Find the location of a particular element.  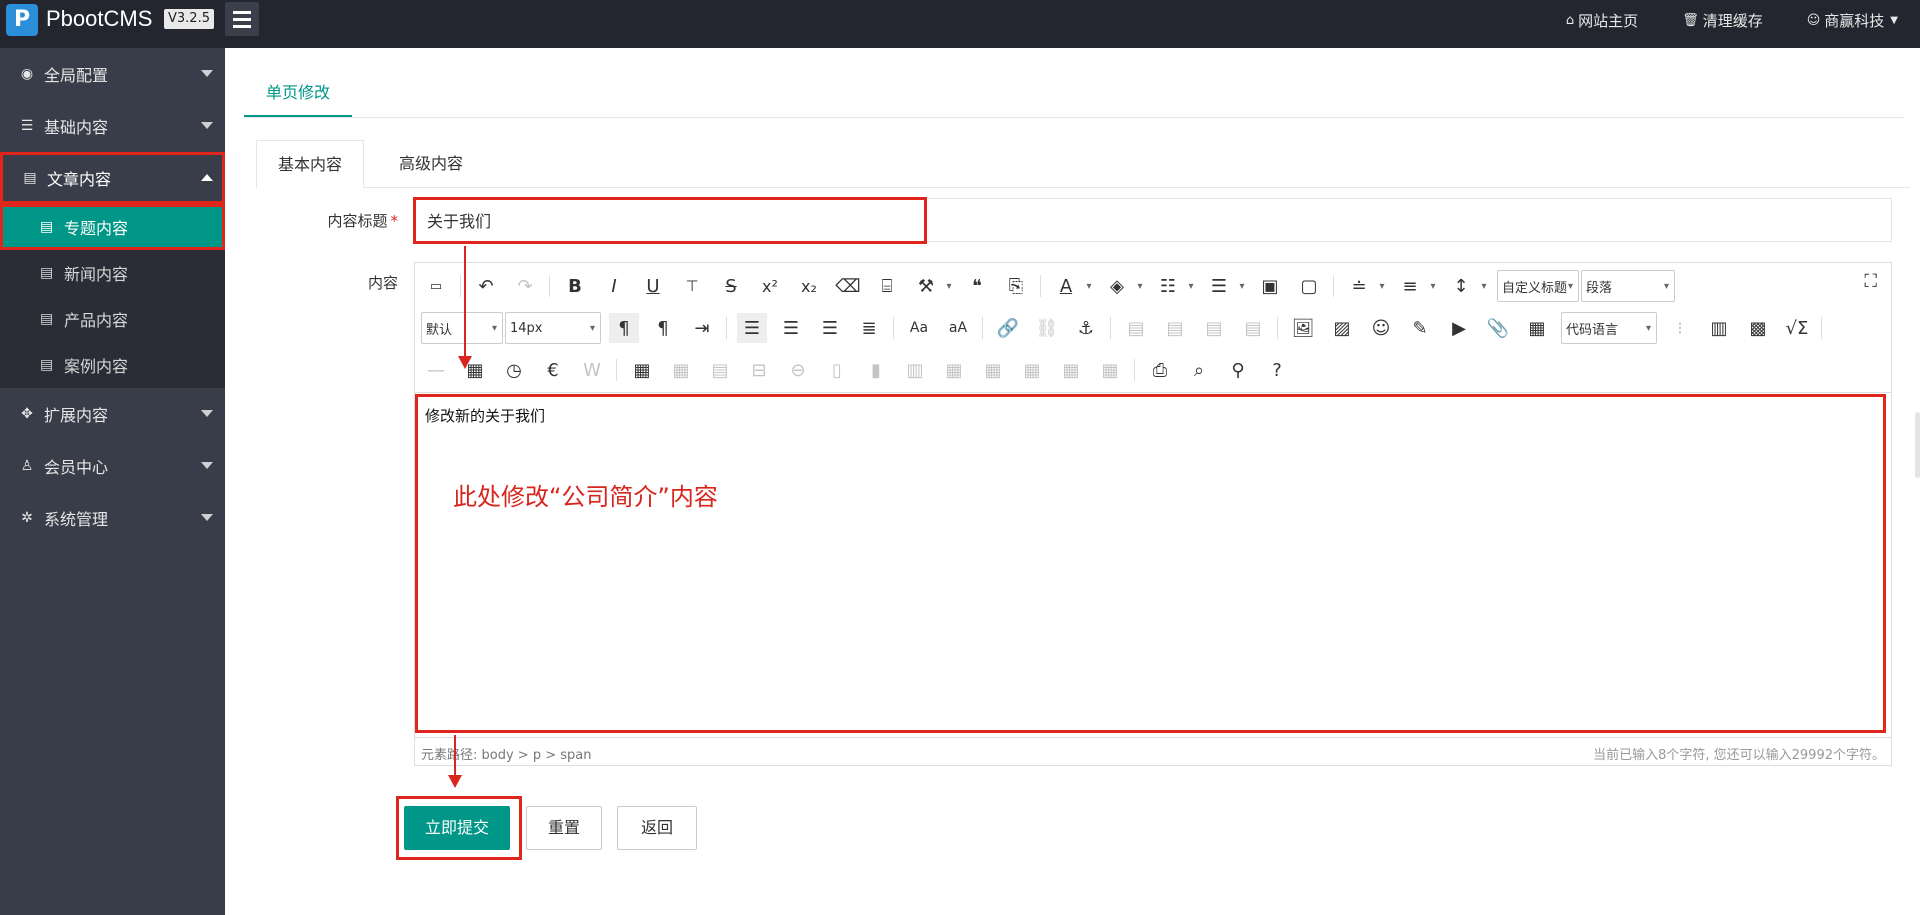

clear-cache-link: 🗑 清理缓存 is located at coordinates (1722, 20).